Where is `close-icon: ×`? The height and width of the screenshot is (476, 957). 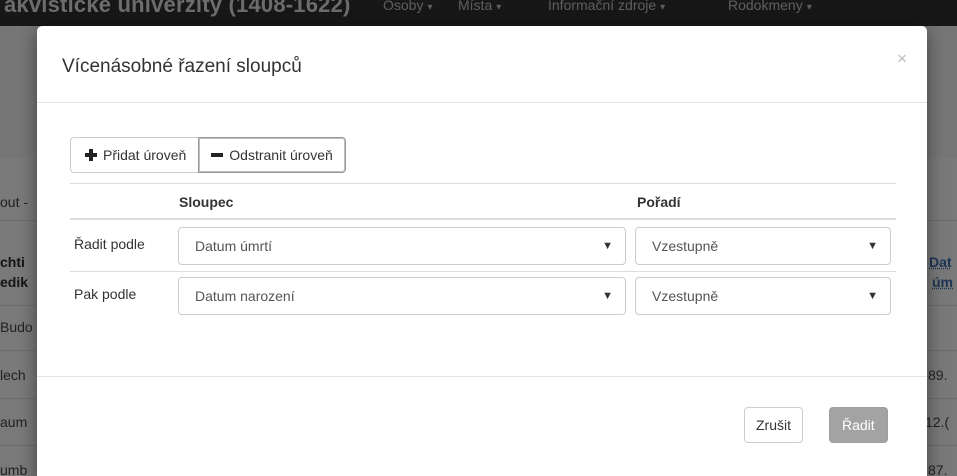 close-icon: × is located at coordinates (902, 58).